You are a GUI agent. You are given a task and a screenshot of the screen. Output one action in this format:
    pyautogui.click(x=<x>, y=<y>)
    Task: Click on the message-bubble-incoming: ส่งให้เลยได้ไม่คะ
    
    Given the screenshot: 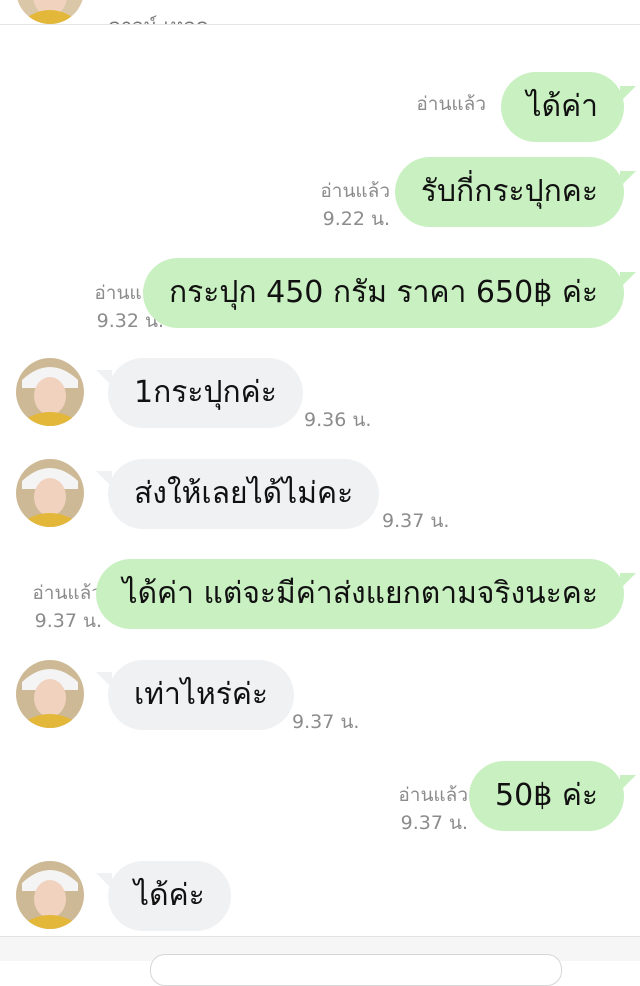 What is the action you would take?
    pyautogui.click(x=244, y=494)
    